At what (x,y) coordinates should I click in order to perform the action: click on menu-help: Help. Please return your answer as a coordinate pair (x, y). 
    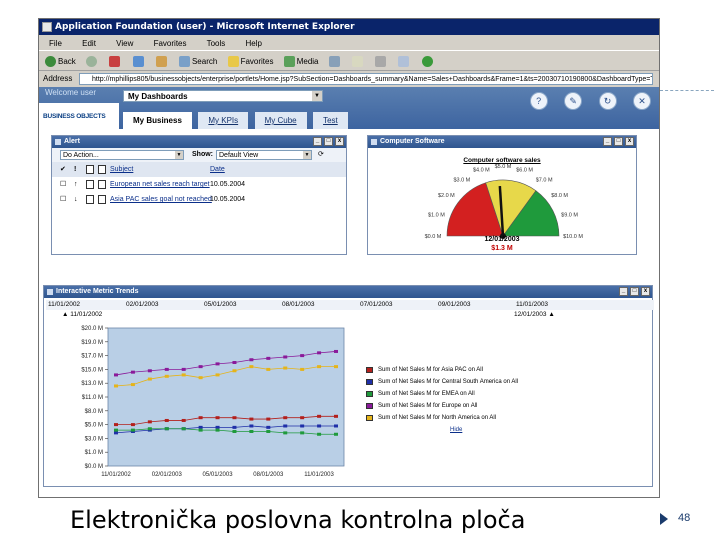
    Looking at the image, I should click on (254, 43).